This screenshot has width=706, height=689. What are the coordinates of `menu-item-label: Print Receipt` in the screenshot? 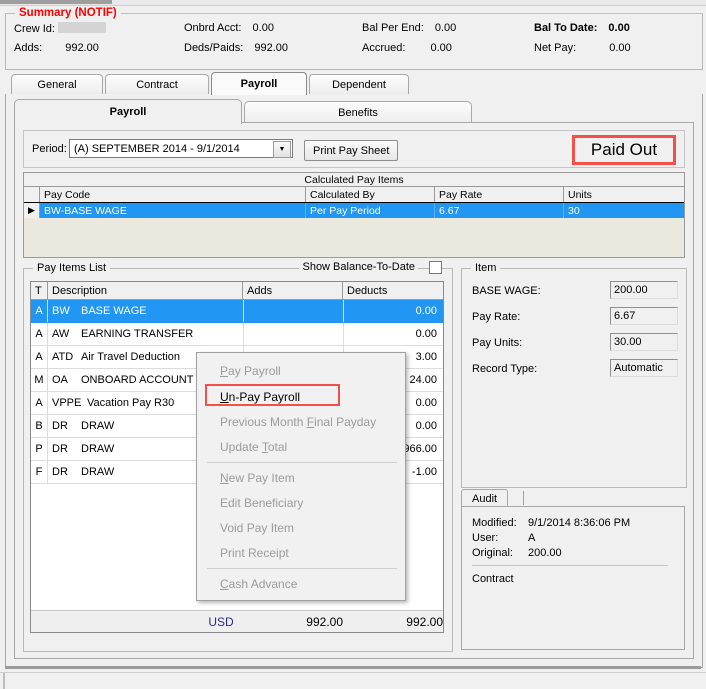 It's located at (254, 553).